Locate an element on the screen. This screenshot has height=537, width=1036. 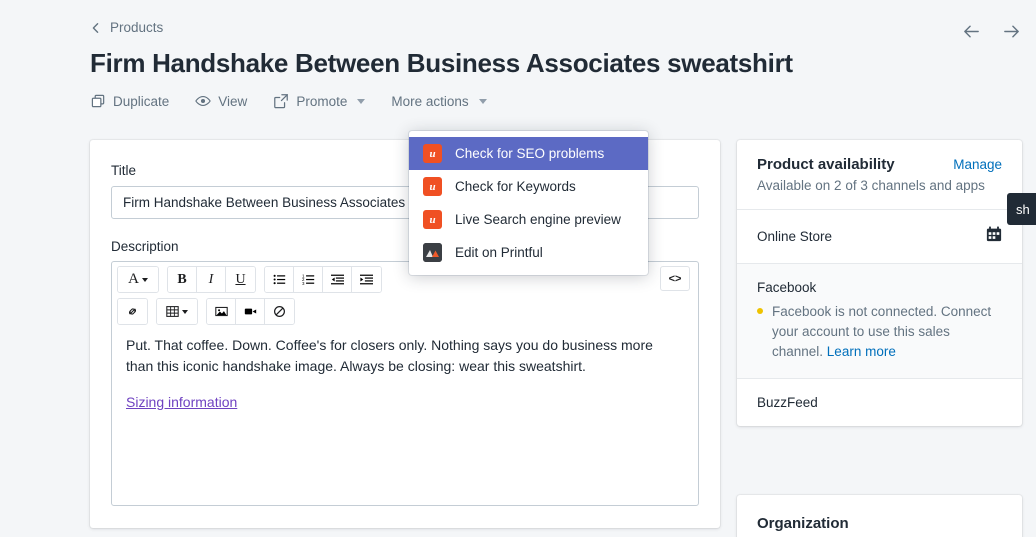
sizing-information-link: Sizing information is located at coordinates (181, 402).